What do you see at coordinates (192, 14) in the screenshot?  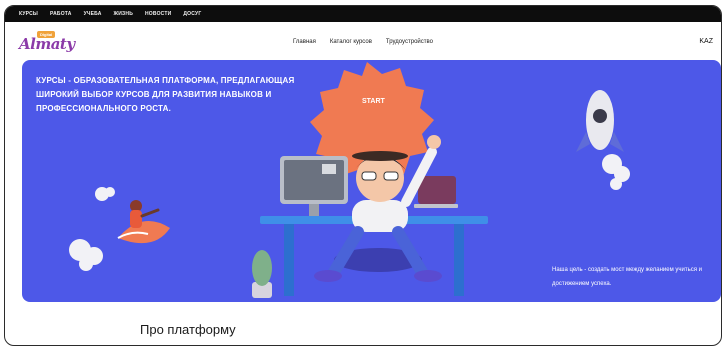 I see `top-link-leisure: ДОСУГ` at bounding box center [192, 14].